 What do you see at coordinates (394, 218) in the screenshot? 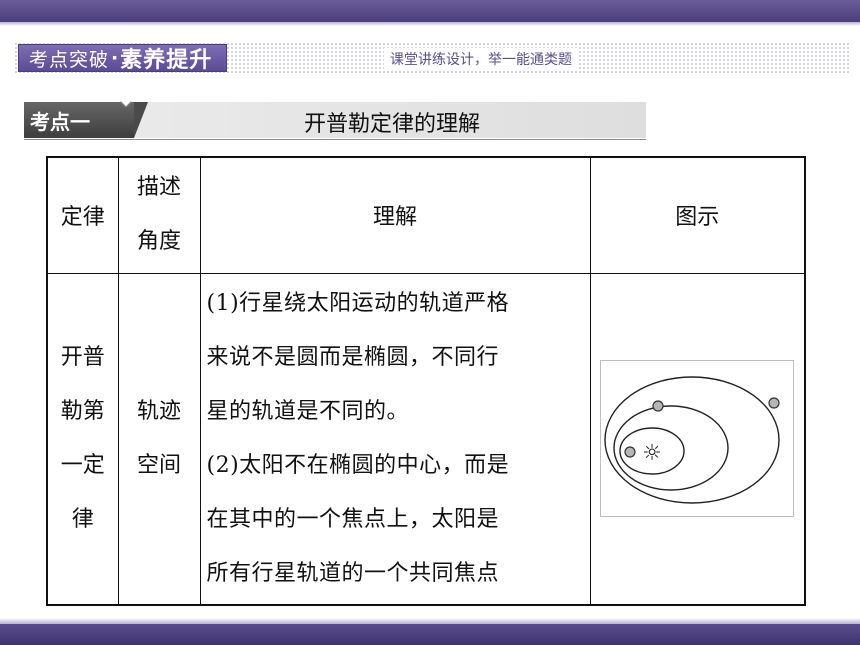
I see `header-understanding-text: 理解` at bounding box center [394, 218].